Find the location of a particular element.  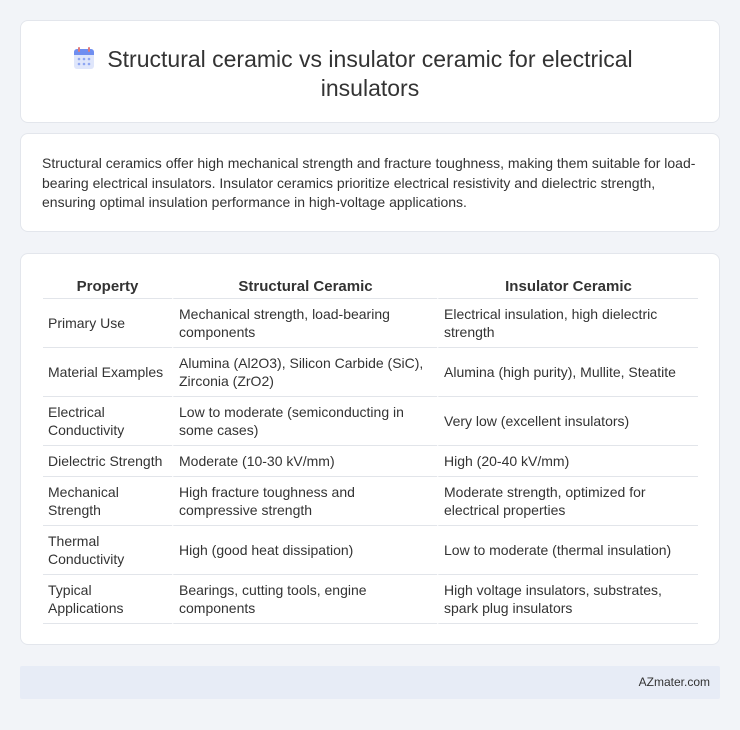

structural-cell: High (good heat dissipation) is located at coordinates (304, 550).